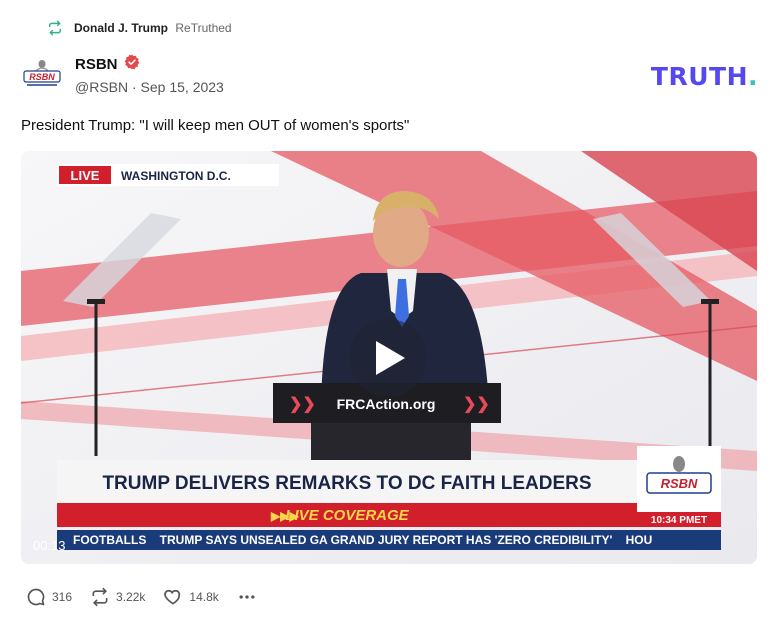 This screenshot has width=778, height=628. I want to click on more-button, so click(247, 597).